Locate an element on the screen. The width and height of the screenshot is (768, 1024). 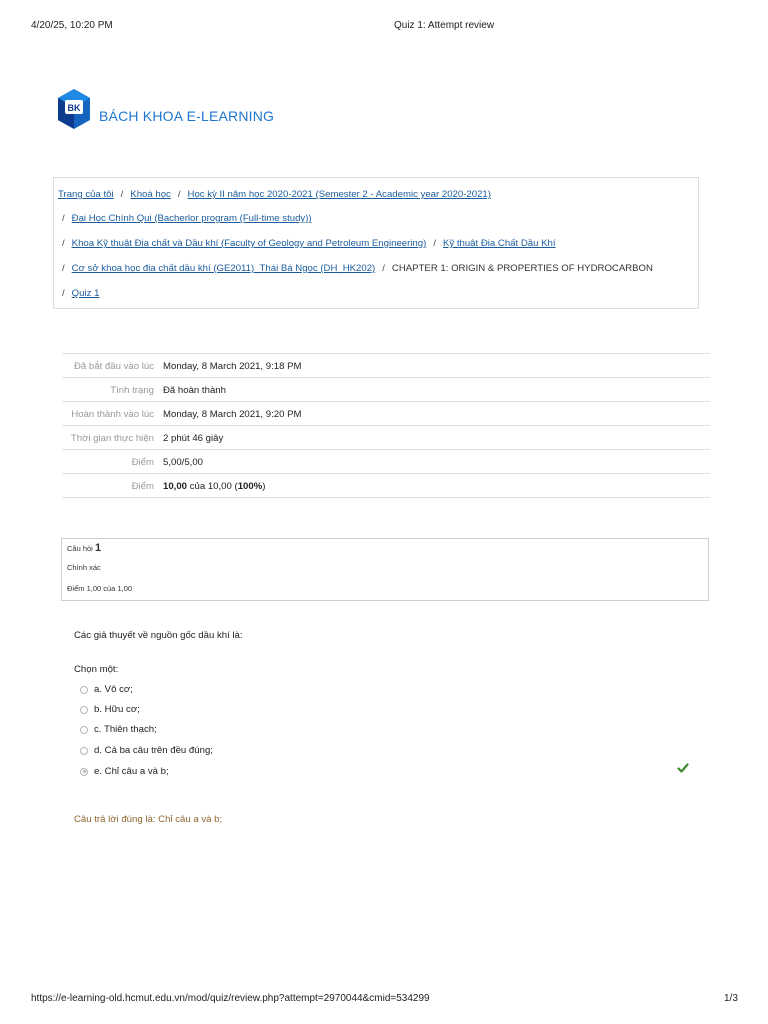
grade-of: của is located at coordinates (197, 486).